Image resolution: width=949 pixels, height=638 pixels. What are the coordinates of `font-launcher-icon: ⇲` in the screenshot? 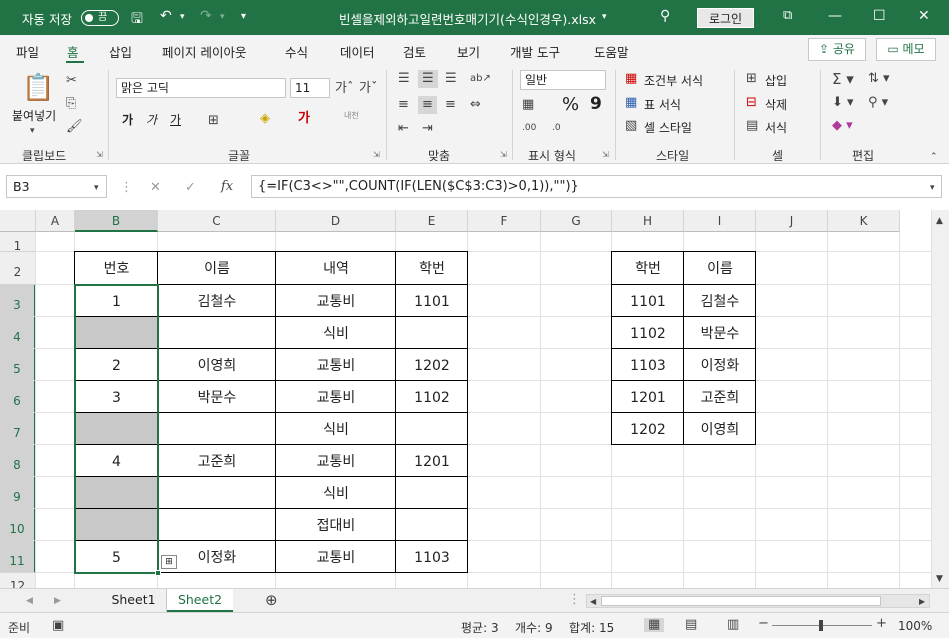 It's located at (376, 154).